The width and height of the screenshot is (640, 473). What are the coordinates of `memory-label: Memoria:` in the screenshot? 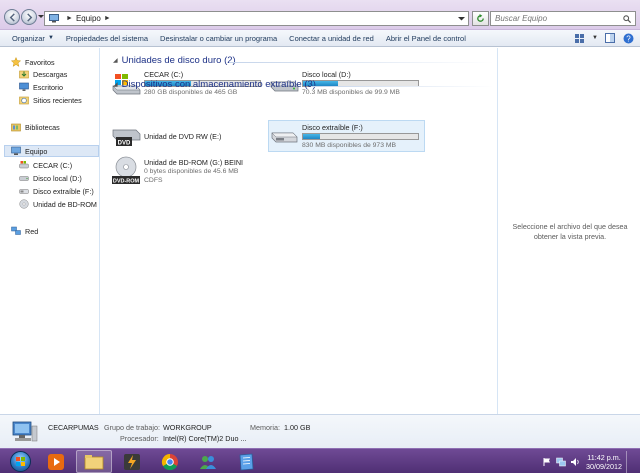 It's located at (265, 427).